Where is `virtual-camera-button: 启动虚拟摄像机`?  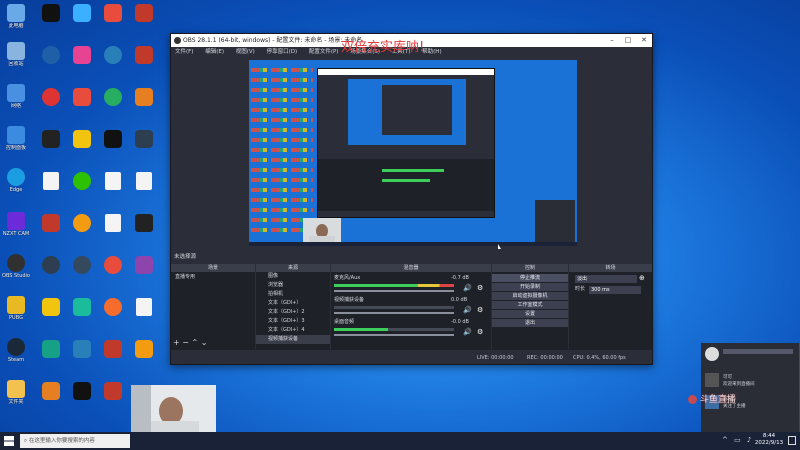 virtual-camera-button: 启动虚拟摄像机 is located at coordinates (530, 296).